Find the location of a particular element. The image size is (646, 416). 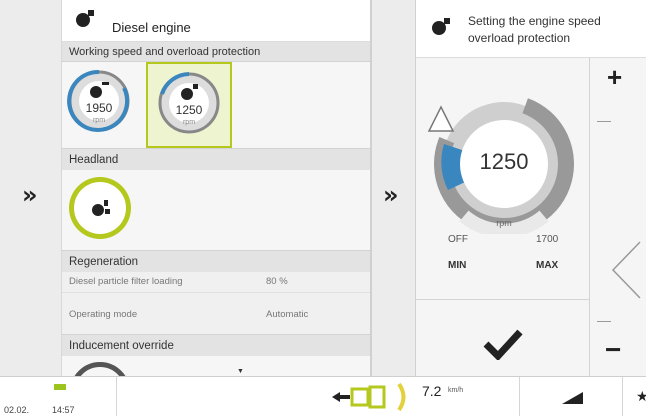

operating-mode-row: Operating mode Automatic is located at coordinates (216, 313).